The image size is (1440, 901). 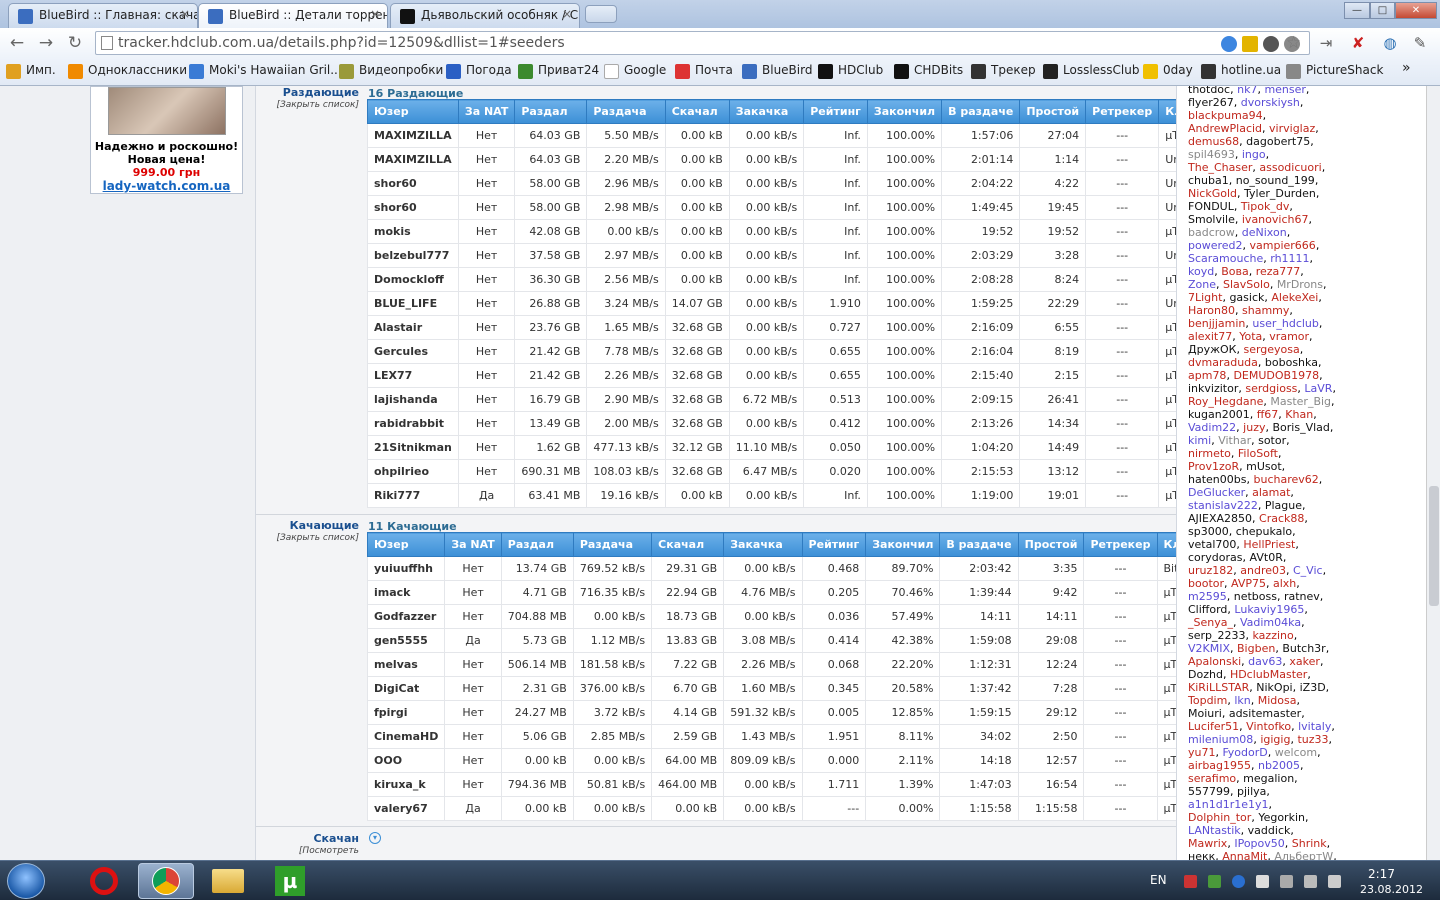 I want to click on online-user-link: deNixon, so click(x=1264, y=232).